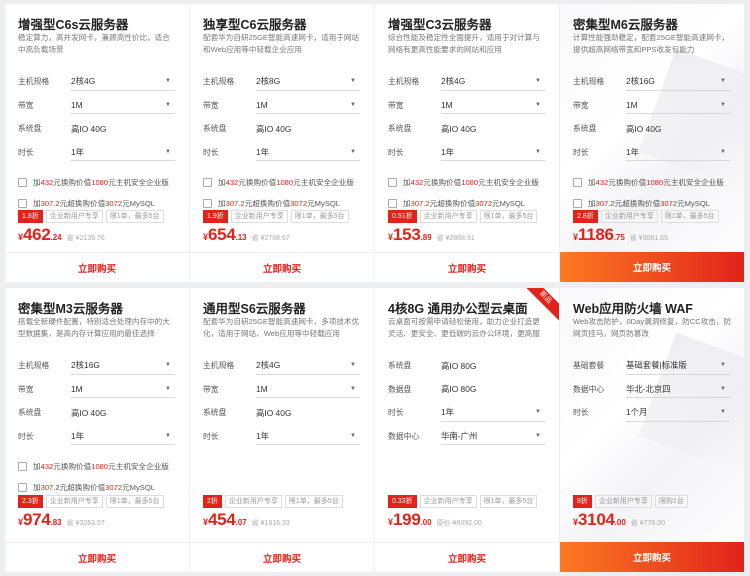 The image size is (750, 576). Describe the element at coordinates (262, 388) in the screenshot. I see `config-value: 1M` at that location.